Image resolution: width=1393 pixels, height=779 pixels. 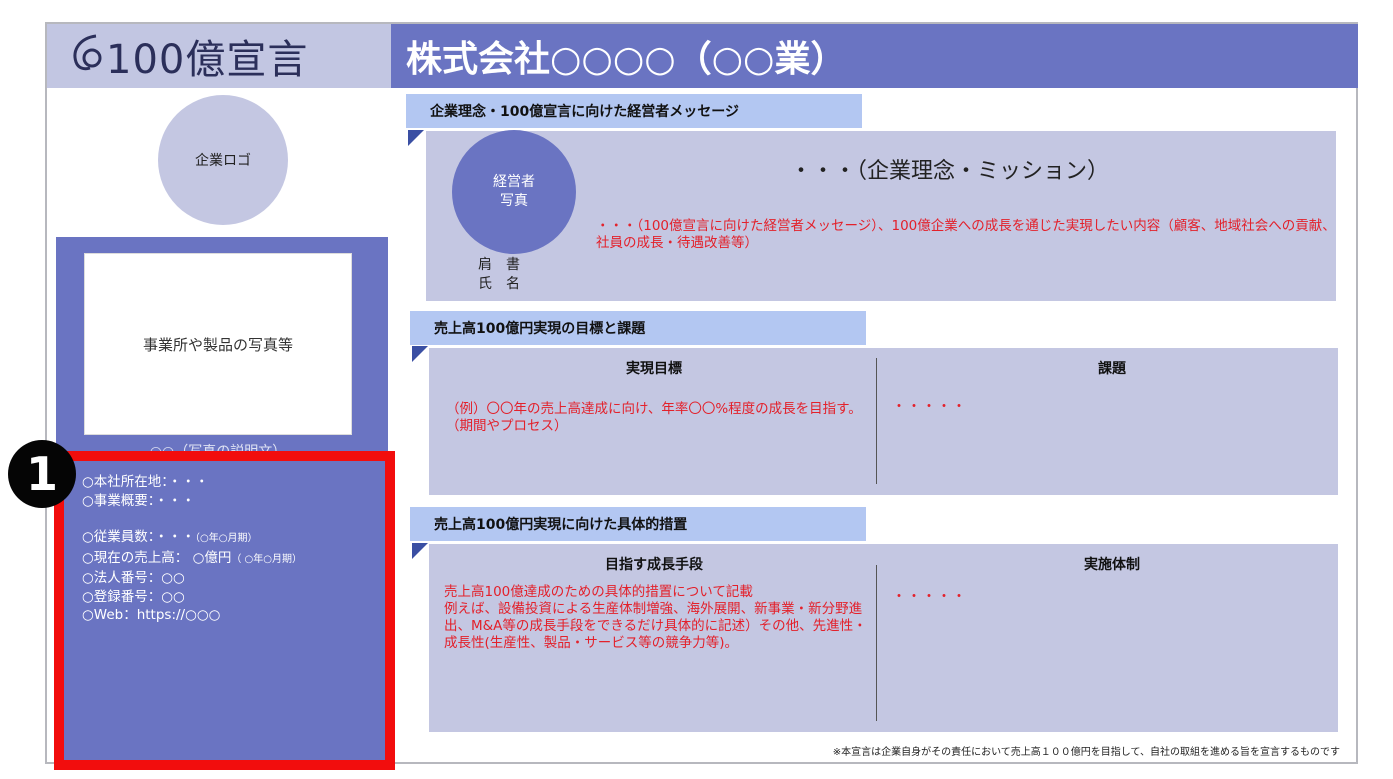 What do you see at coordinates (929, 597) in the screenshot?
I see `implementation-text: ・・・・・` at bounding box center [929, 597].